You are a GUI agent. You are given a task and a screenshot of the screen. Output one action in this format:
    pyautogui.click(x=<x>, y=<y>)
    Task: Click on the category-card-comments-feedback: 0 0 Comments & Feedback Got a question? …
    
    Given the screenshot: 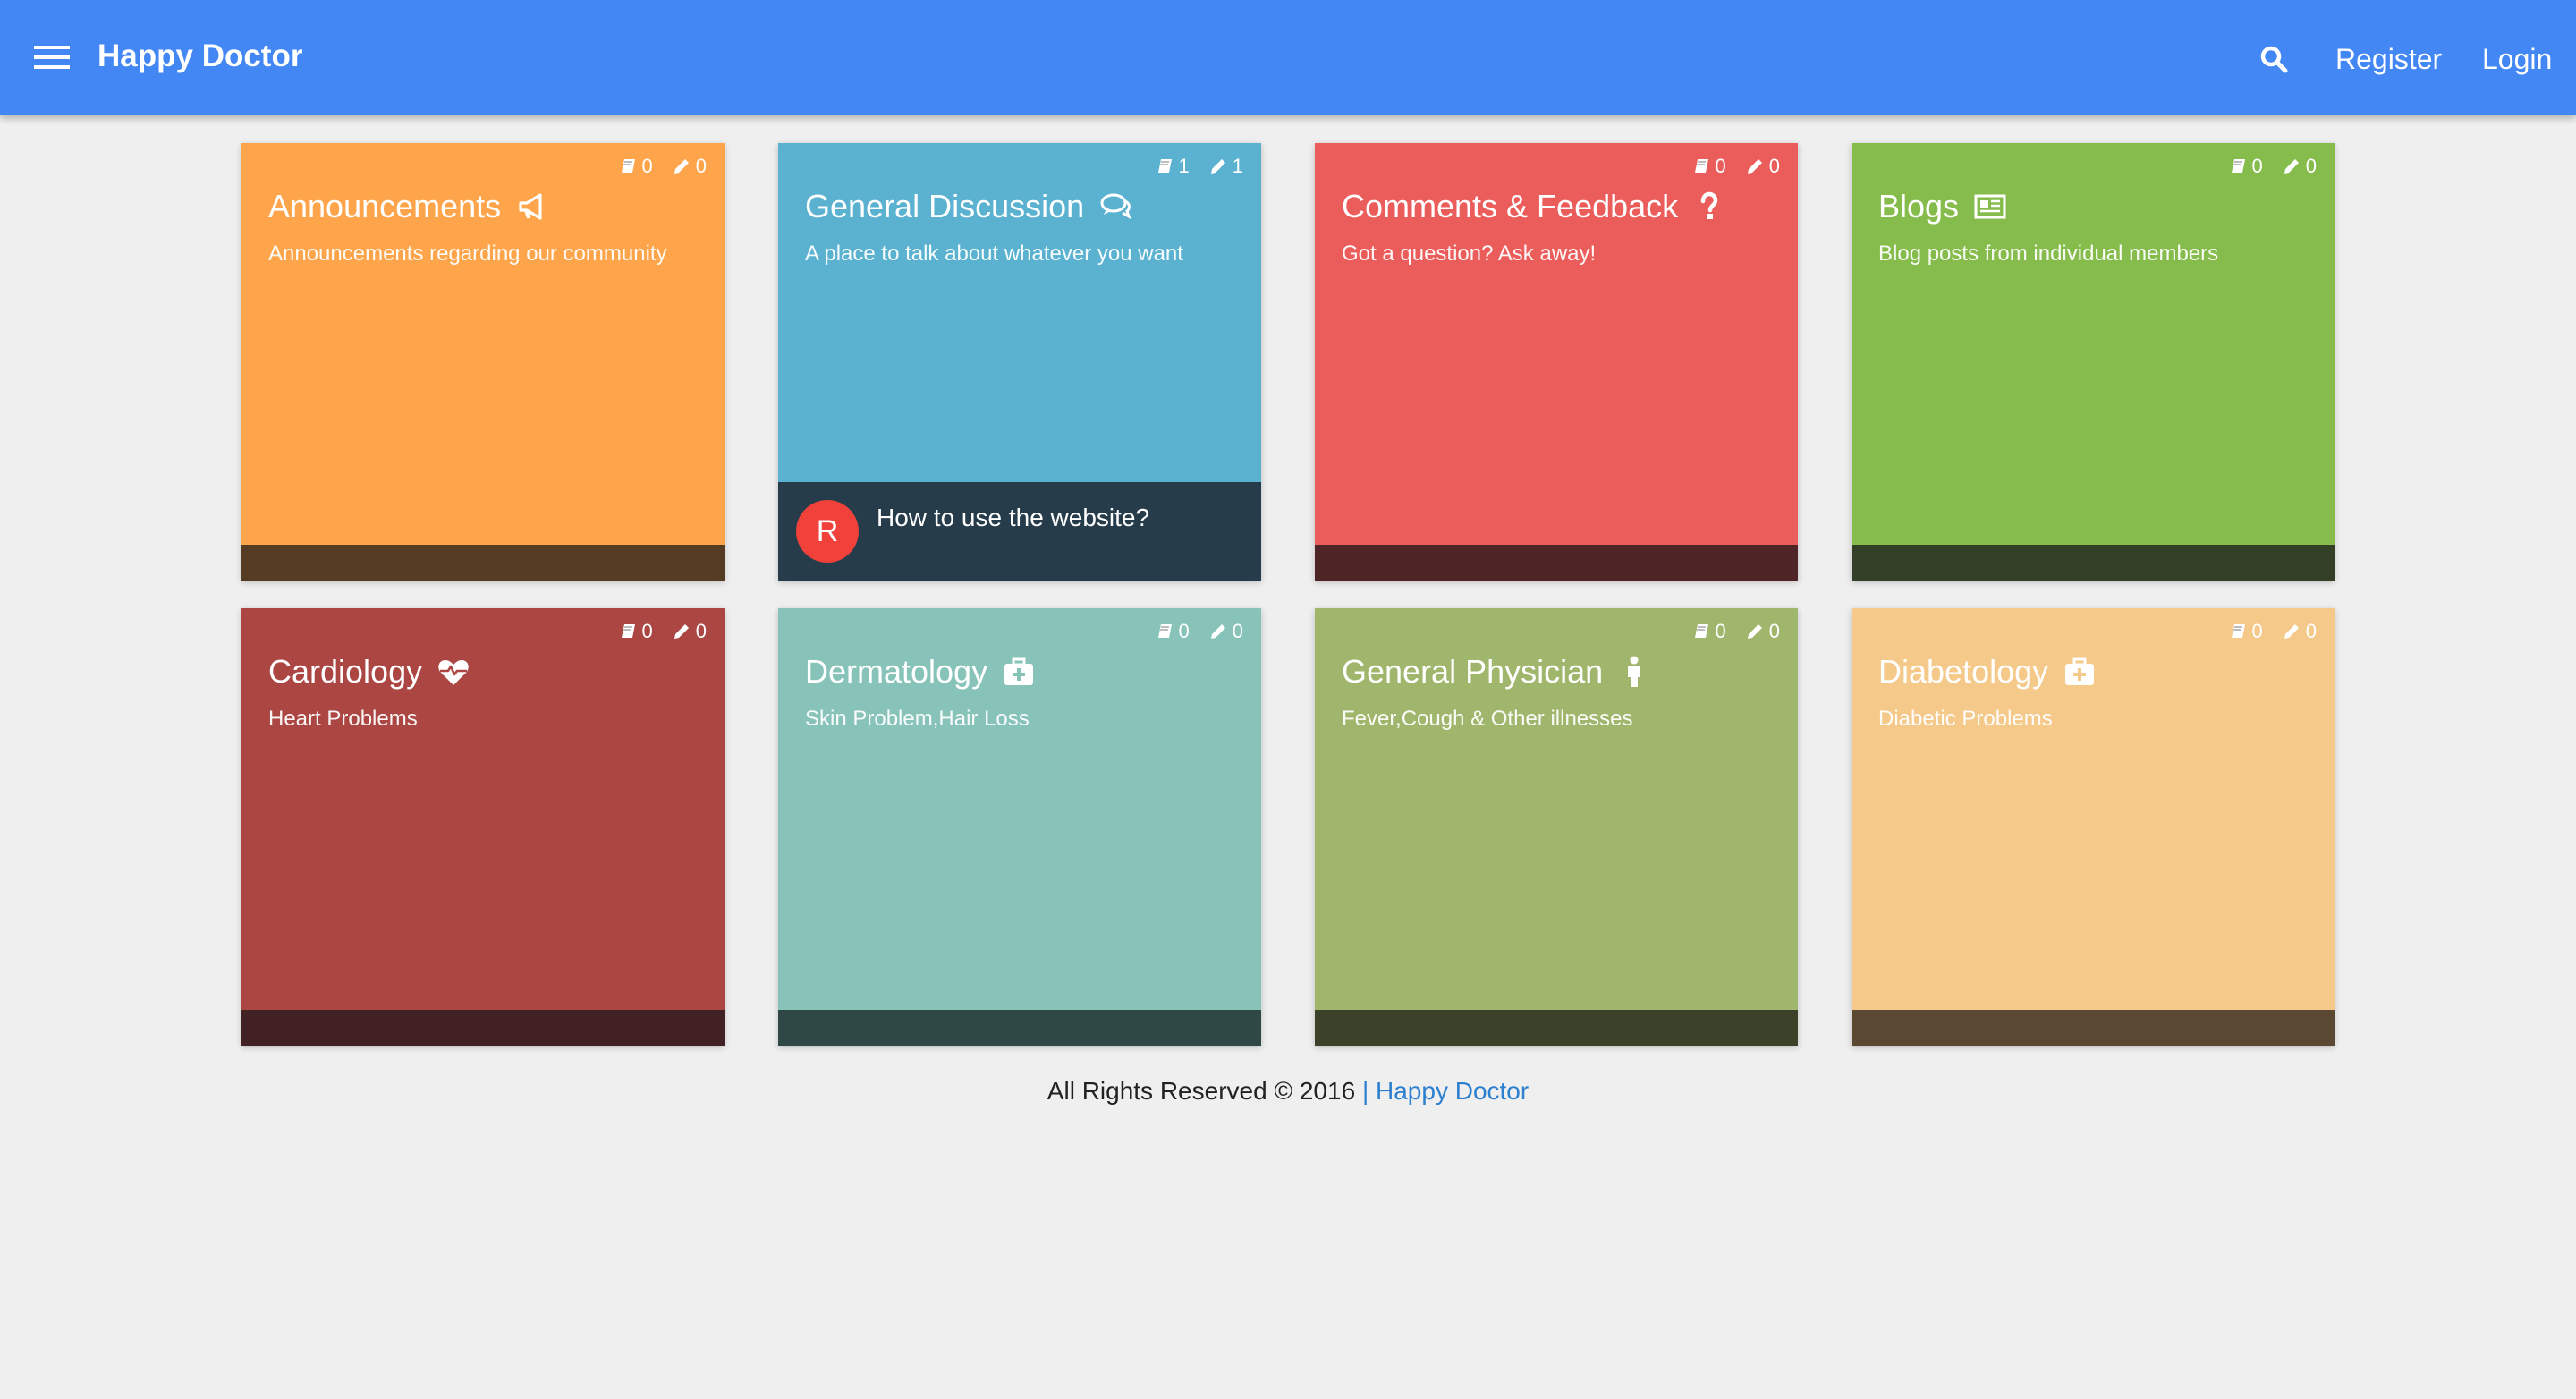 What is the action you would take?
    pyautogui.click(x=1556, y=362)
    